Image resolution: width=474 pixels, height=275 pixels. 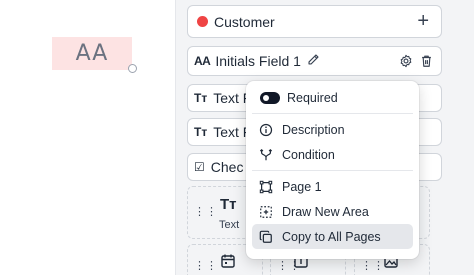 I want to click on menu-item-label: Page 1, so click(x=302, y=186).